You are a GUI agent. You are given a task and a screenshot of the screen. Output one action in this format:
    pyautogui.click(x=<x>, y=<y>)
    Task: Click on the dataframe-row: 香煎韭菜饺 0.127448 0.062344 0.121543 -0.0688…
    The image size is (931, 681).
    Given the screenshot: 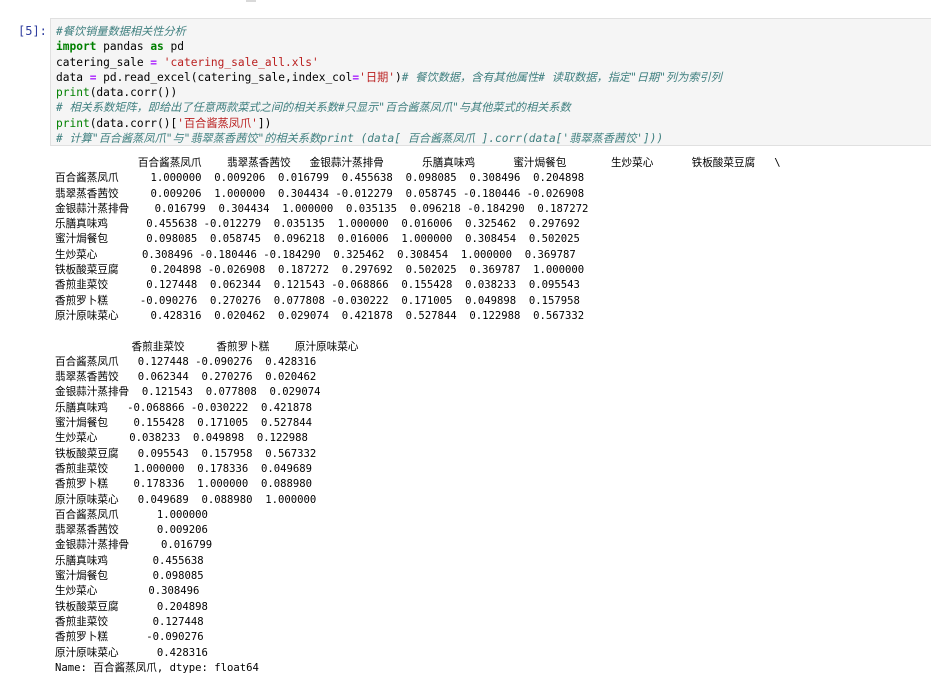 What is the action you would take?
    pyautogui.click(x=317, y=285)
    